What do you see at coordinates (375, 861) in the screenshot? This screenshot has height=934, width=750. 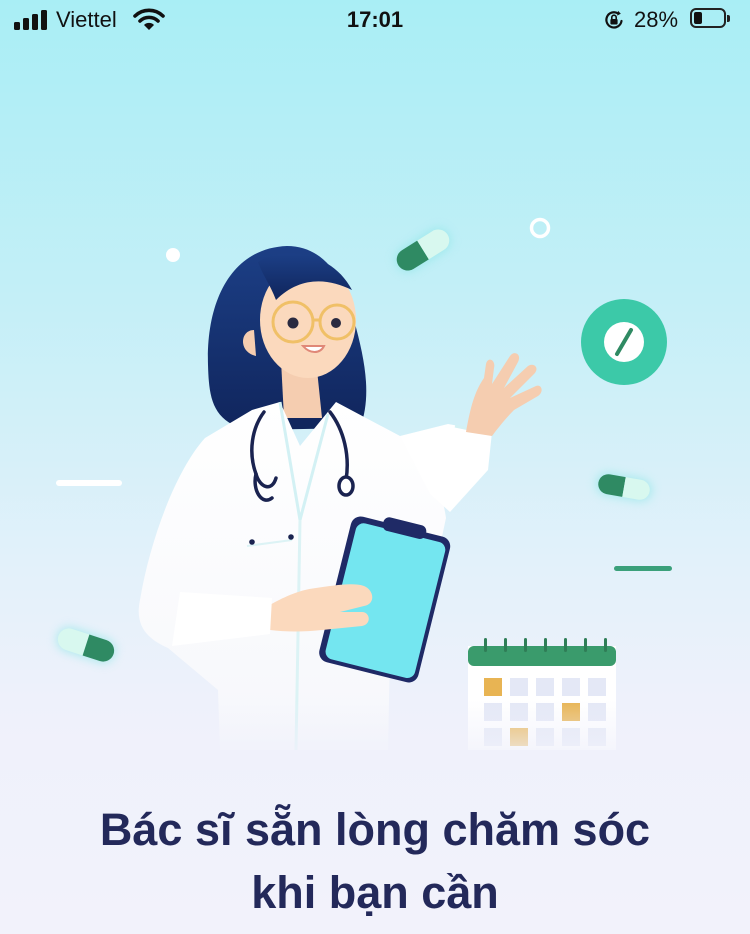 I see `onboarding-title: Bác sĩ sẵn lòng chăm sóc khi bạn cần` at bounding box center [375, 861].